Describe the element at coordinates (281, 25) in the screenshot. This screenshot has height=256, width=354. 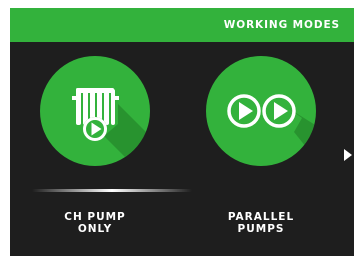
I see `page-title: WORKING MODES` at that location.